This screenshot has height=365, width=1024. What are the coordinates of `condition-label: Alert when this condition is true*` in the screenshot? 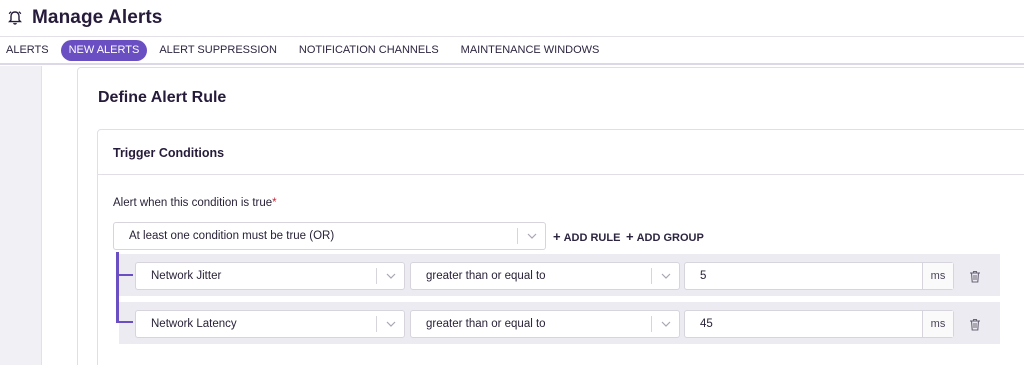 It's located at (195, 203).